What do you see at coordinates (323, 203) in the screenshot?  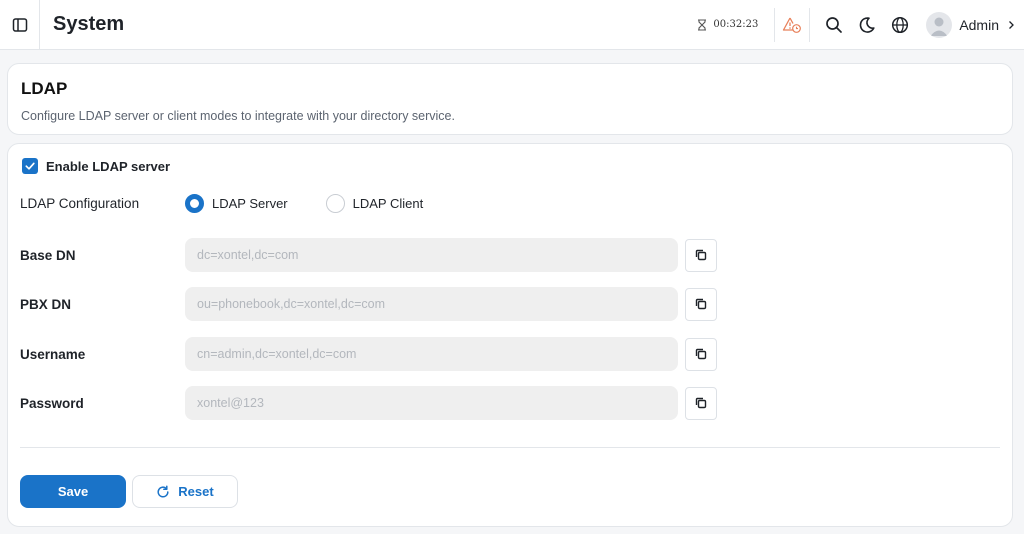 I see `ldap-mode-radio-group: LDAP Server LDAP Client` at bounding box center [323, 203].